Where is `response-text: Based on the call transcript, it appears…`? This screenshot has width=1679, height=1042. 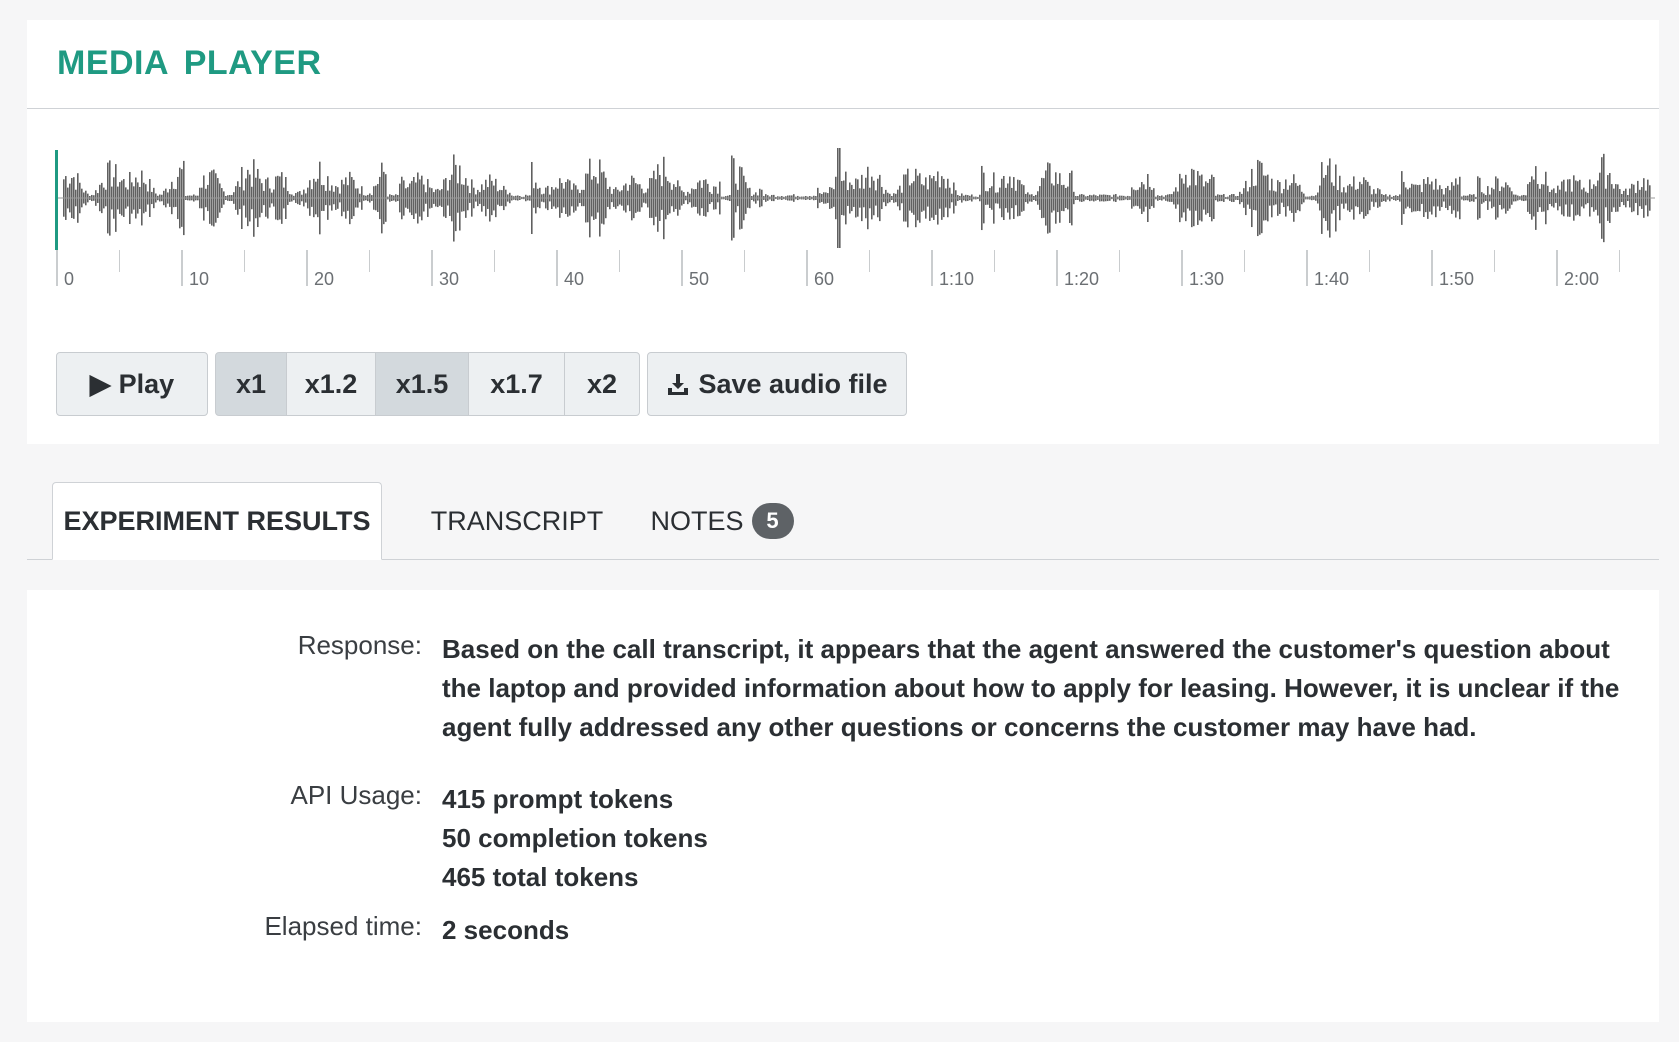
response-text: Based on the call transcript, it appears… is located at coordinates (1031, 688).